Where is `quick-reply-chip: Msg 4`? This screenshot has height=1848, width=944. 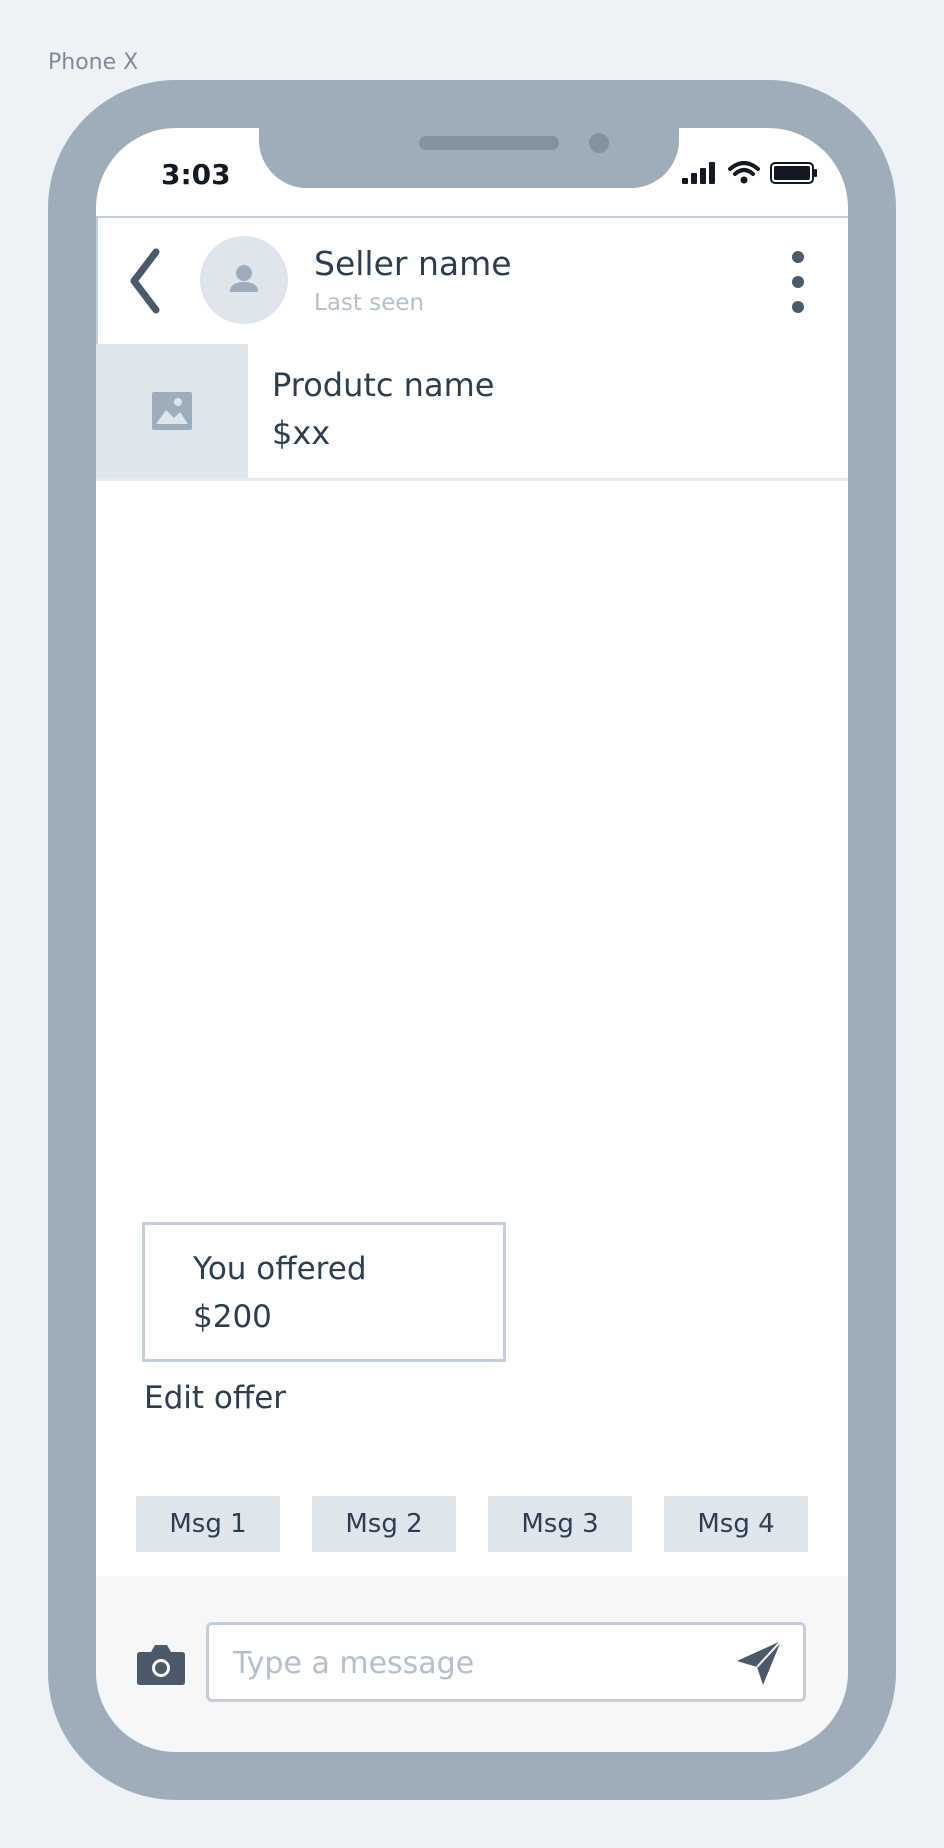
quick-reply-chip: Msg 4 is located at coordinates (736, 1524).